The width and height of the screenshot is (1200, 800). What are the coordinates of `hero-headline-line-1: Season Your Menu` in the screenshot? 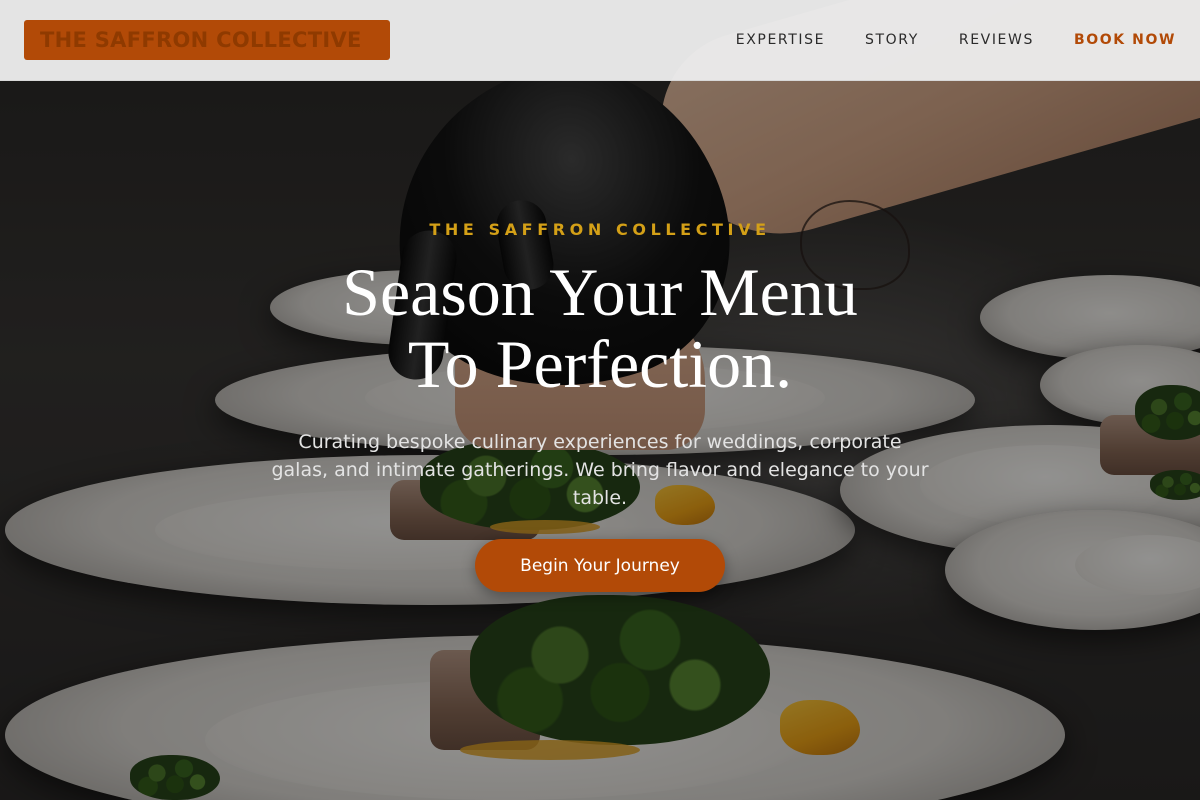 It's located at (600, 292).